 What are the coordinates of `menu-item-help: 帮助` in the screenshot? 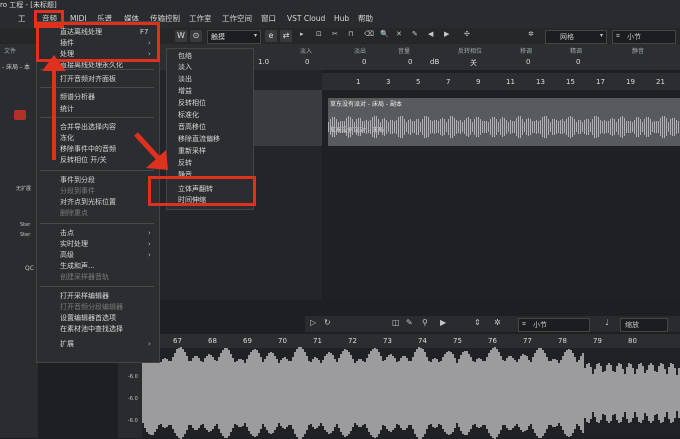 It's located at (365, 19).